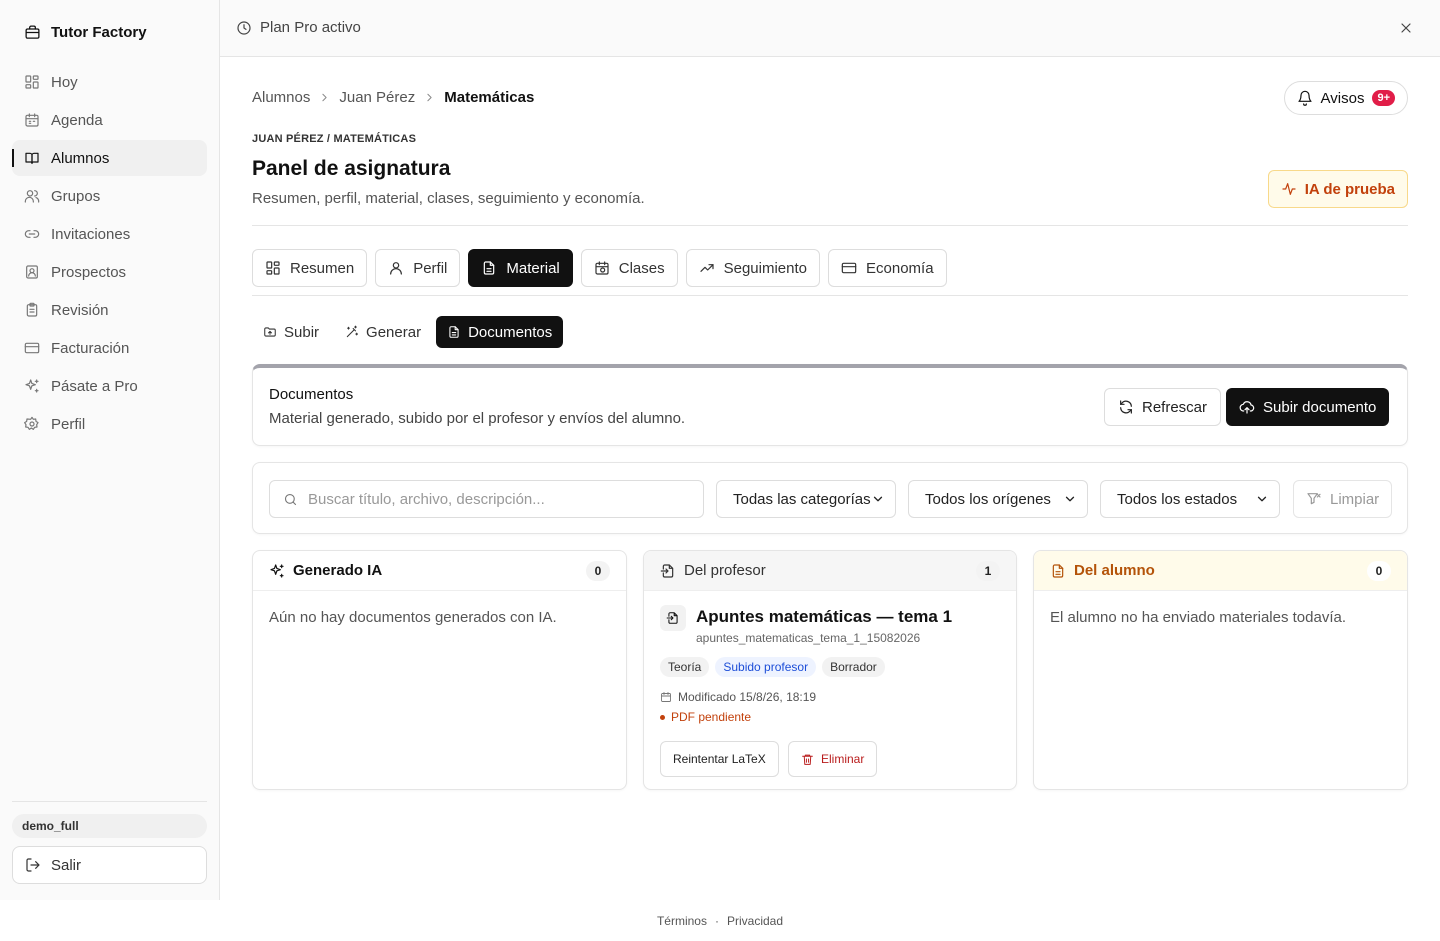 The image size is (1440, 941). What do you see at coordinates (833, 759) in the screenshot?
I see `delete-document-button: Eliminar` at bounding box center [833, 759].